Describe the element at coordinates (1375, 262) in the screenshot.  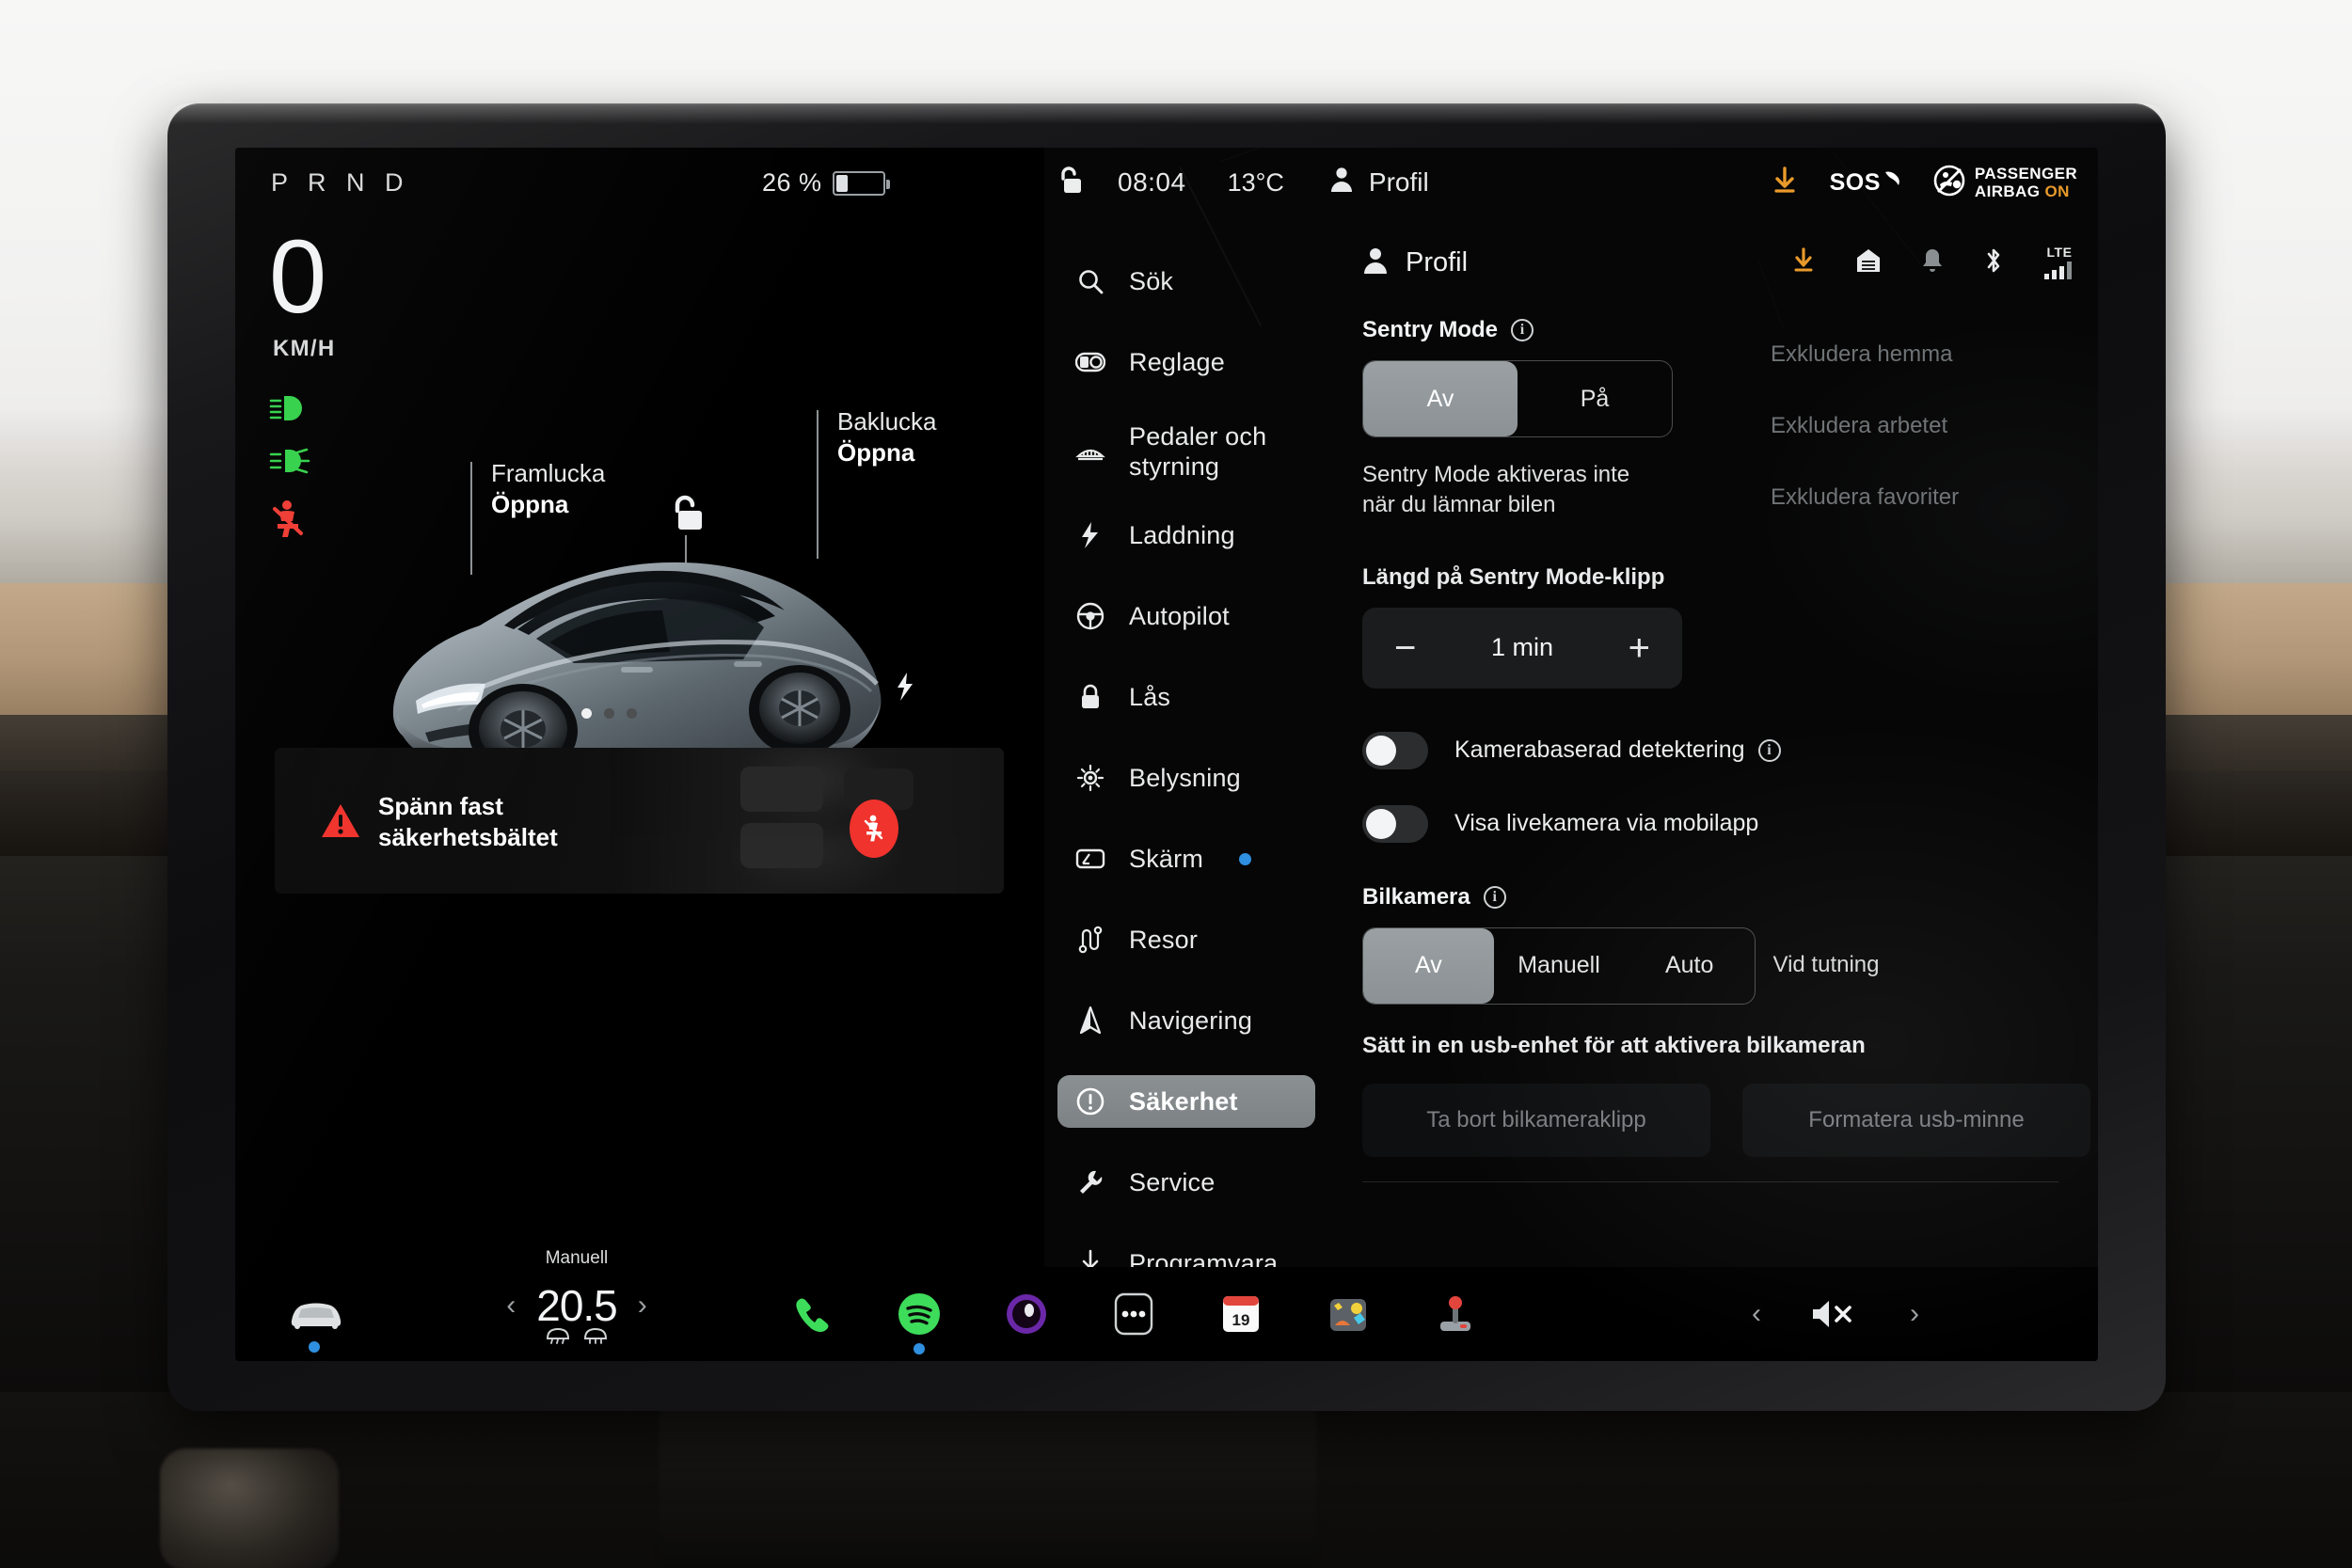
I see `person-icon` at that location.